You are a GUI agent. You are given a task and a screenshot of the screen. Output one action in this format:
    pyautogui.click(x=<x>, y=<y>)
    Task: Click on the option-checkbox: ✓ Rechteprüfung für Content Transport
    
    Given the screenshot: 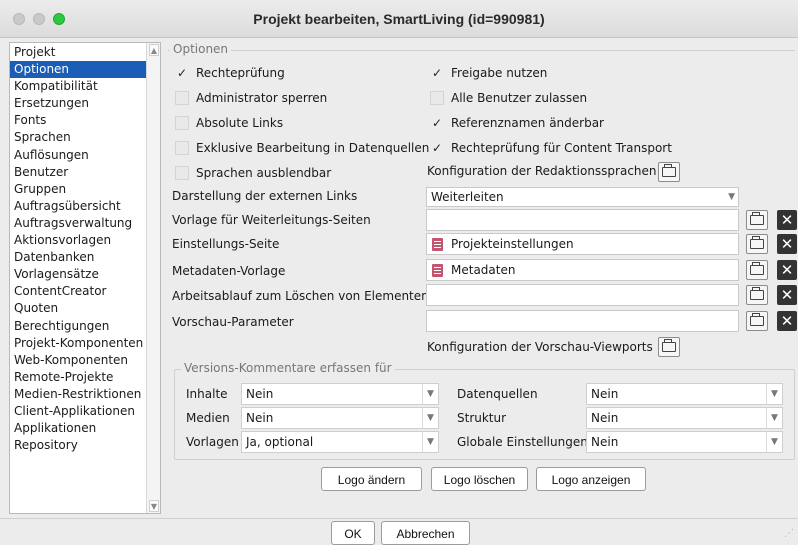 What is the action you would take?
    pyautogui.click(x=551, y=148)
    